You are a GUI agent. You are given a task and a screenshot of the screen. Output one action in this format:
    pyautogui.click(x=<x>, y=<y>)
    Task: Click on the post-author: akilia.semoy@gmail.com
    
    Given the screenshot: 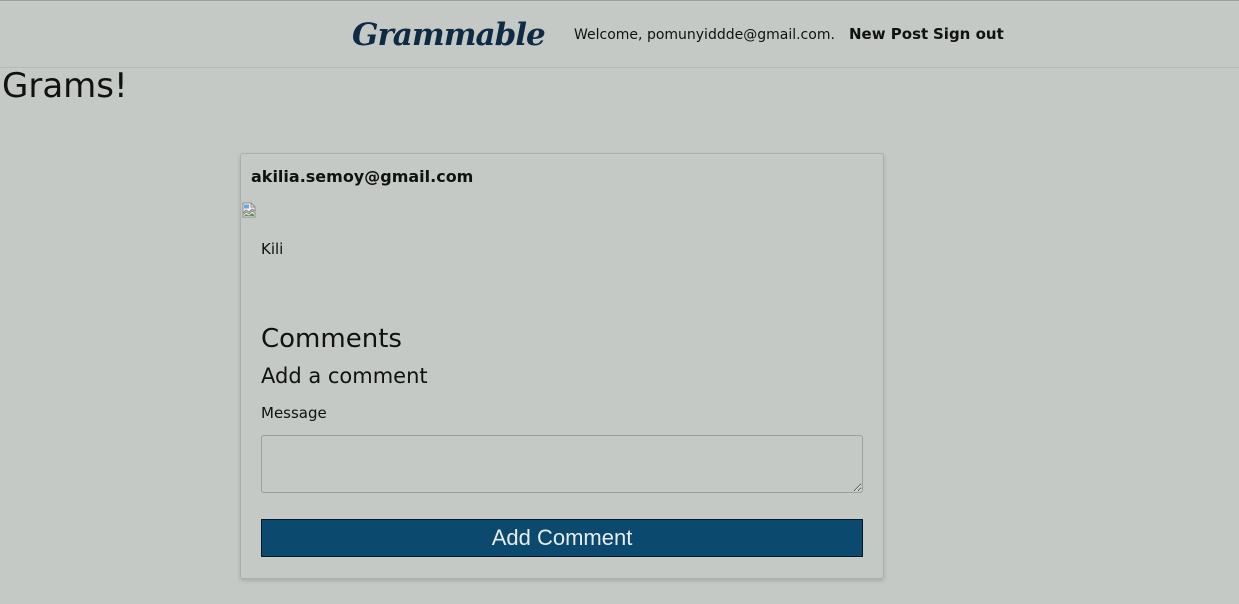 What is the action you would take?
    pyautogui.click(x=362, y=176)
    